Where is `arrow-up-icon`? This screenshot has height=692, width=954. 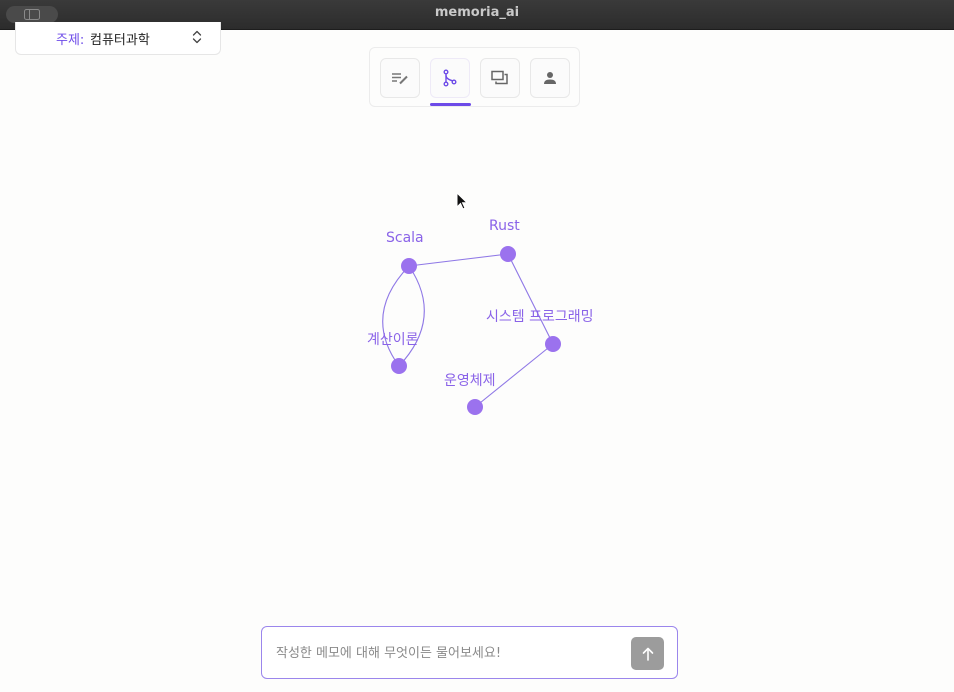 arrow-up-icon is located at coordinates (647, 654).